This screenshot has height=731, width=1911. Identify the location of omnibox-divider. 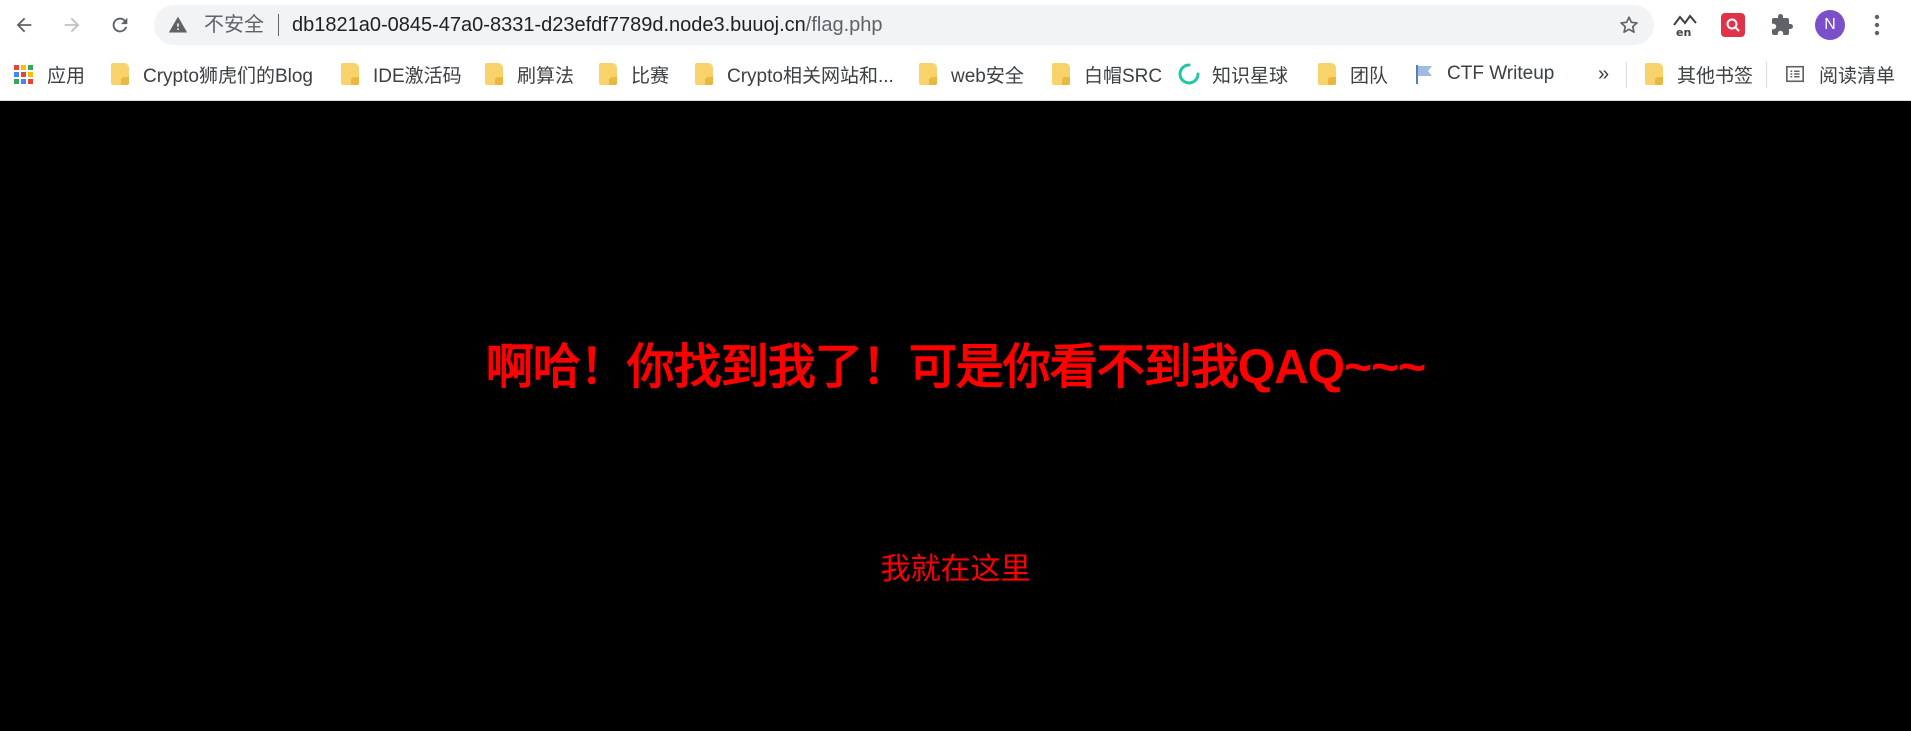
(278, 25).